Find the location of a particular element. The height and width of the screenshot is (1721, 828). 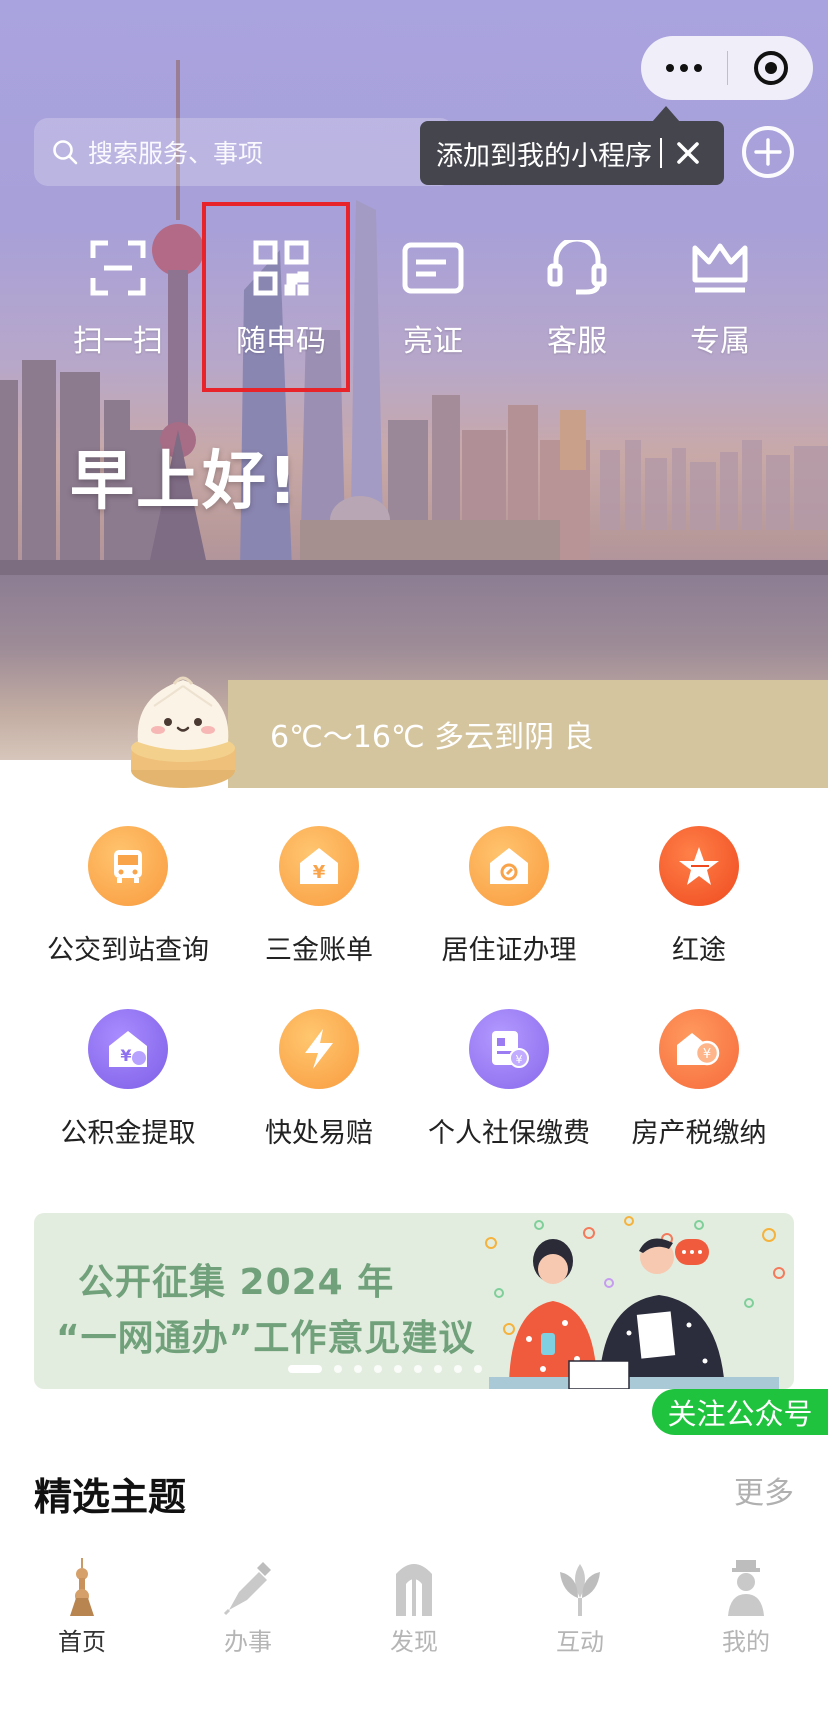

flower-icon is located at coordinates (580, 1590).